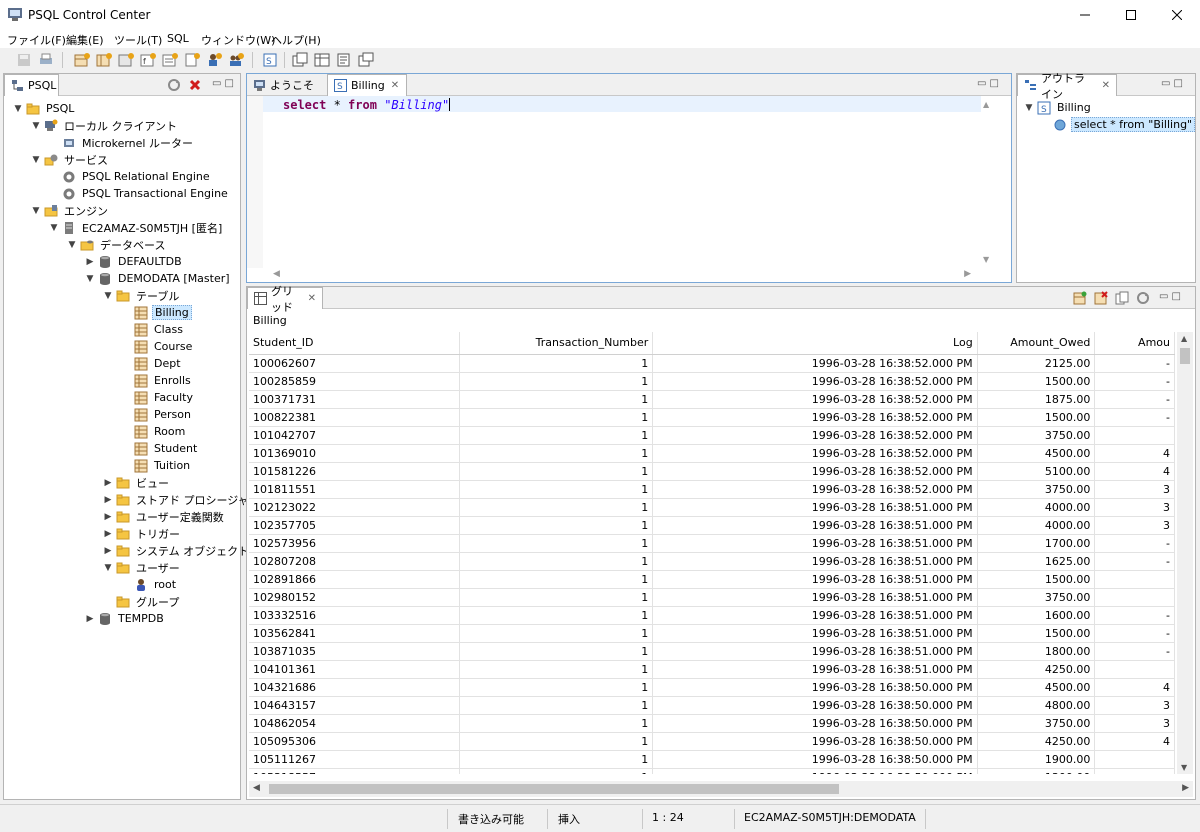 The height and width of the screenshot is (832, 1200). What do you see at coordinates (1080, 298) in the screenshot?
I see `add-row-icon` at bounding box center [1080, 298].